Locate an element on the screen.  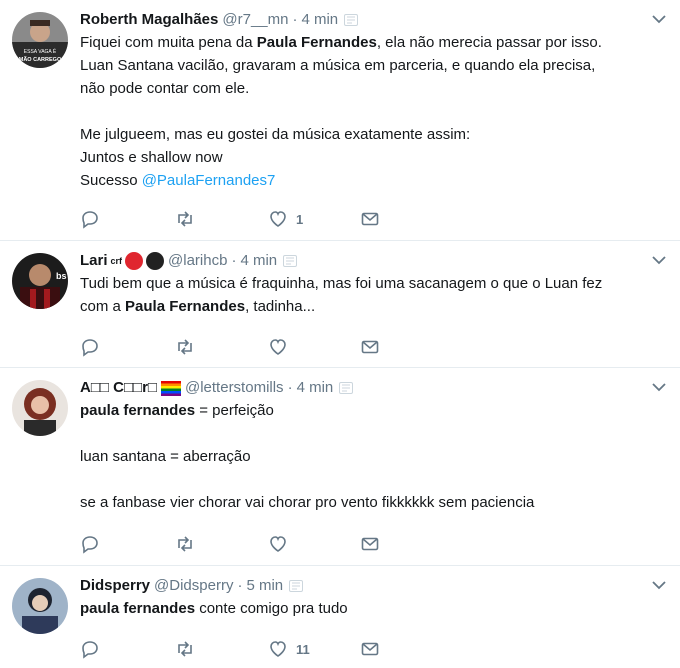
author-handle: @larihcb is located at coordinates (197, 261).